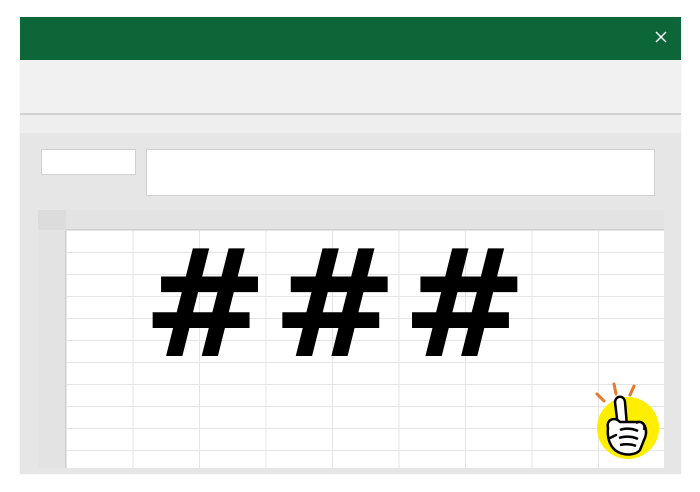 The height and width of the screenshot is (492, 700). Describe the element at coordinates (350, 38) in the screenshot. I see `title-bar` at that location.